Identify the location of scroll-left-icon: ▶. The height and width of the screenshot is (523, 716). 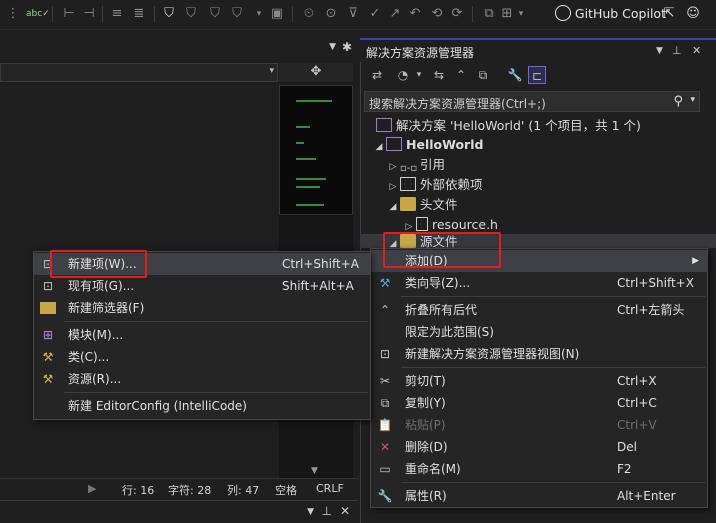
(92, 488).